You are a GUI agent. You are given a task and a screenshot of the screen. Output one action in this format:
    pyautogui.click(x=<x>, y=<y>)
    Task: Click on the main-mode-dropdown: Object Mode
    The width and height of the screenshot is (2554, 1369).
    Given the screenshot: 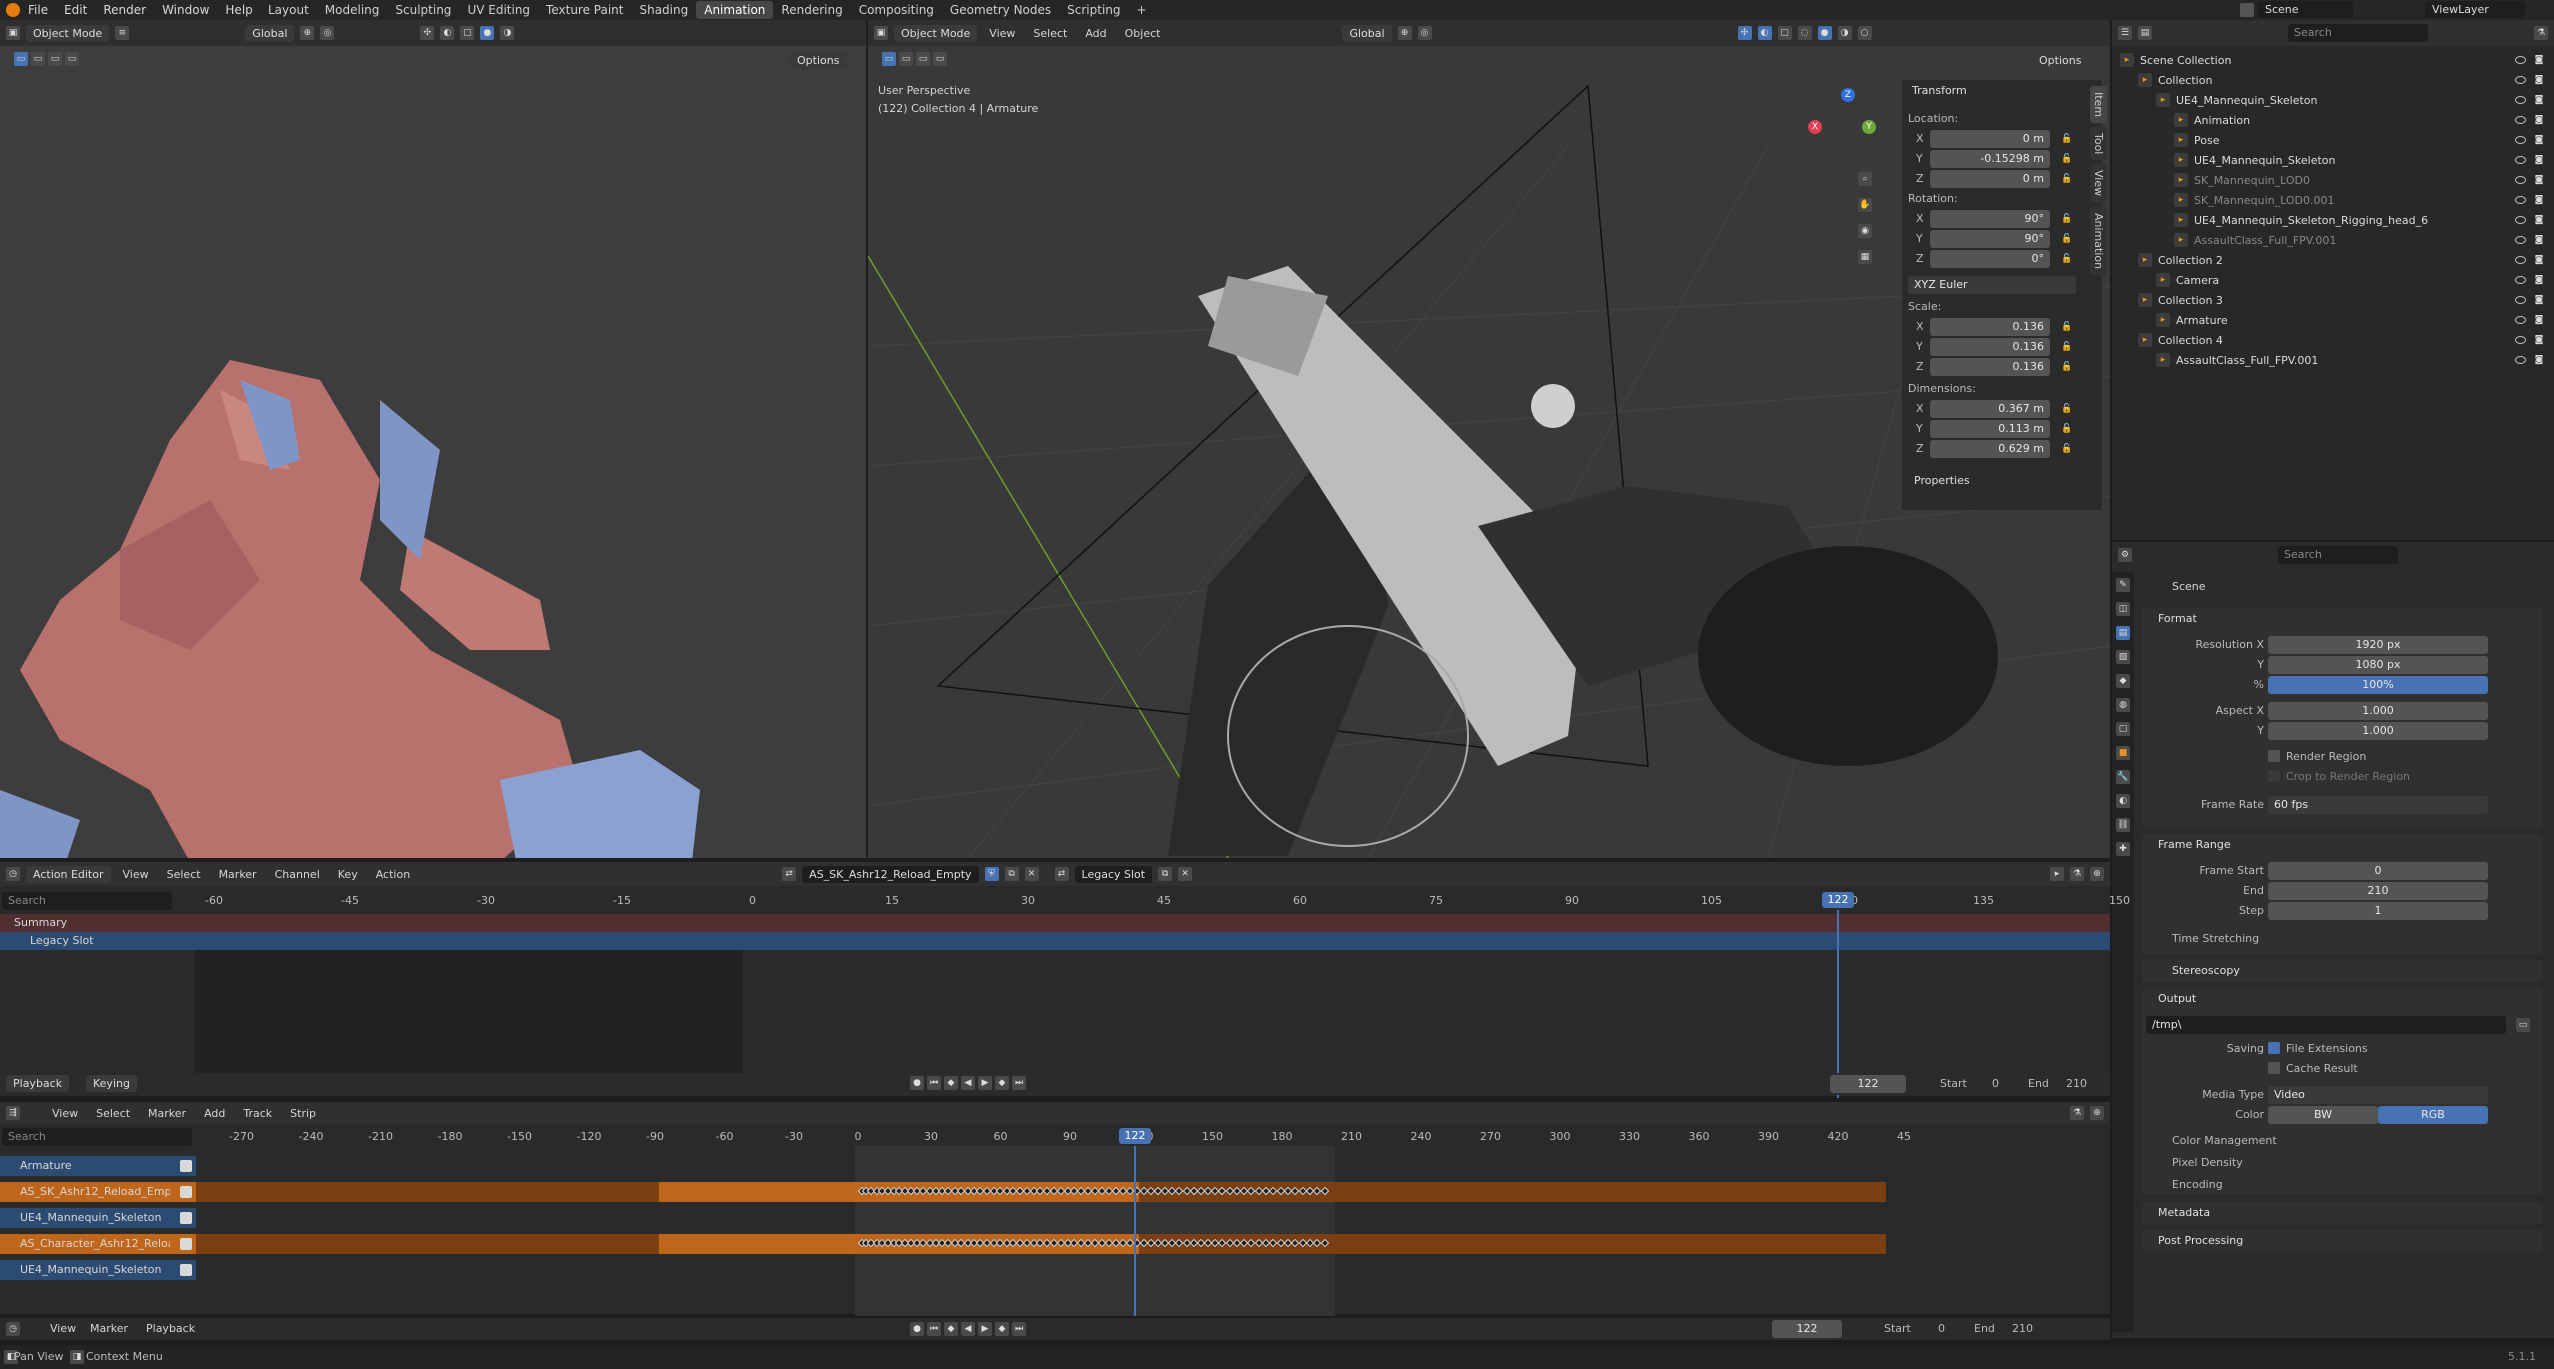 What is the action you would take?
    pyautogui.click(x=936, y=33)
    